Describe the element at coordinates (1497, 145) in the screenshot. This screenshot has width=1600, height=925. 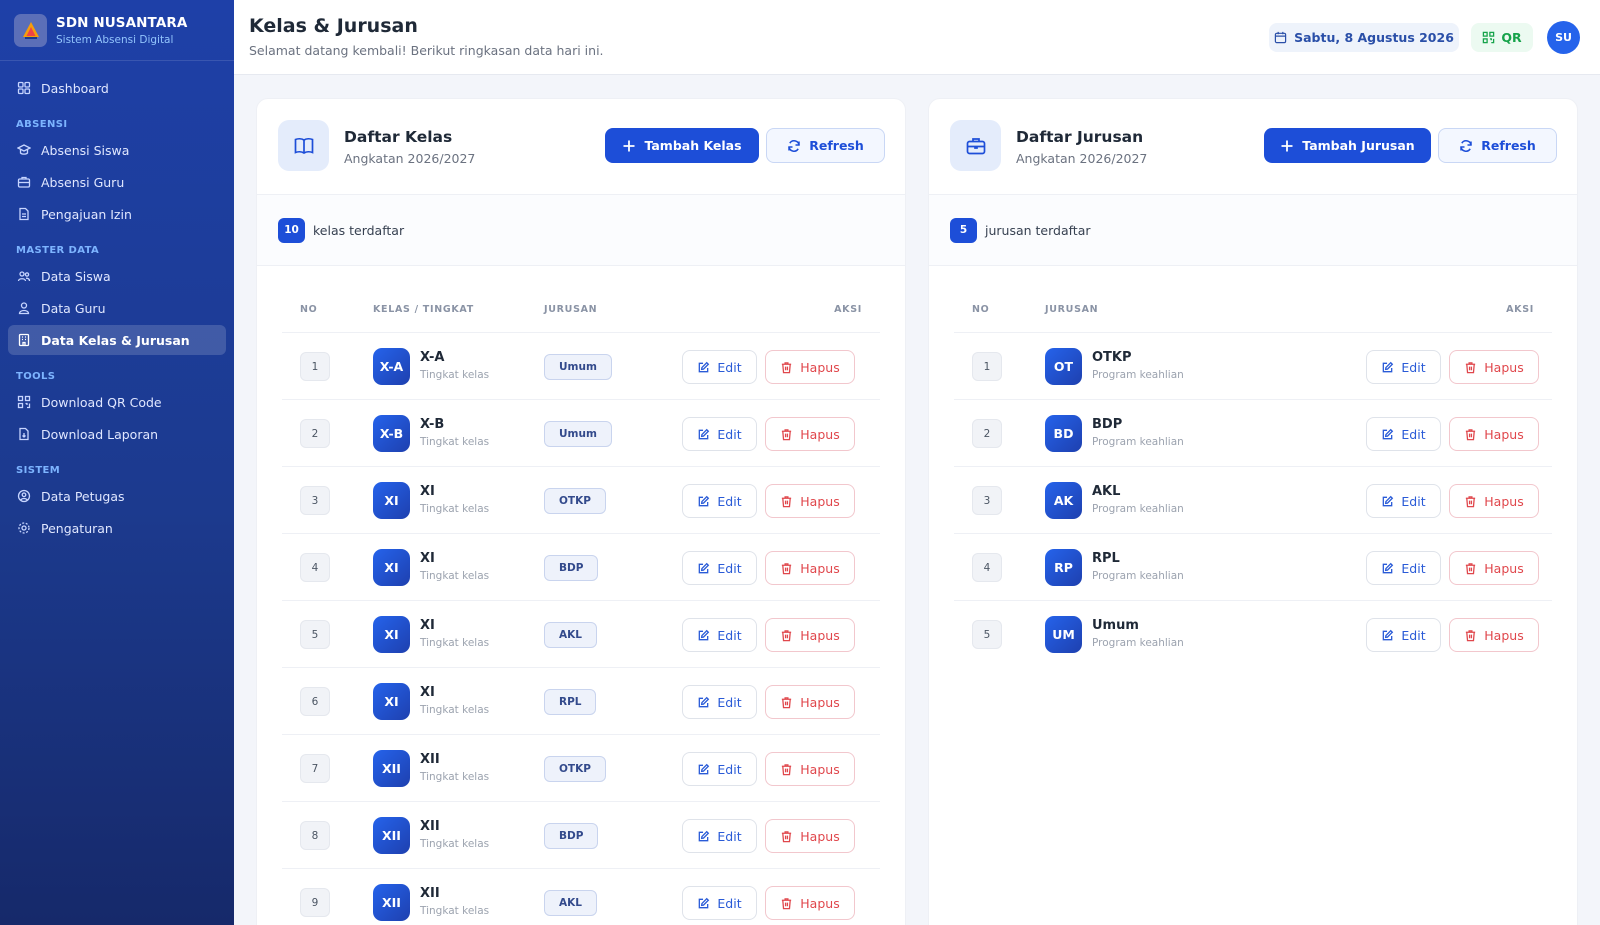
I see `refresh-jurusan-button: Refresh` at that location.